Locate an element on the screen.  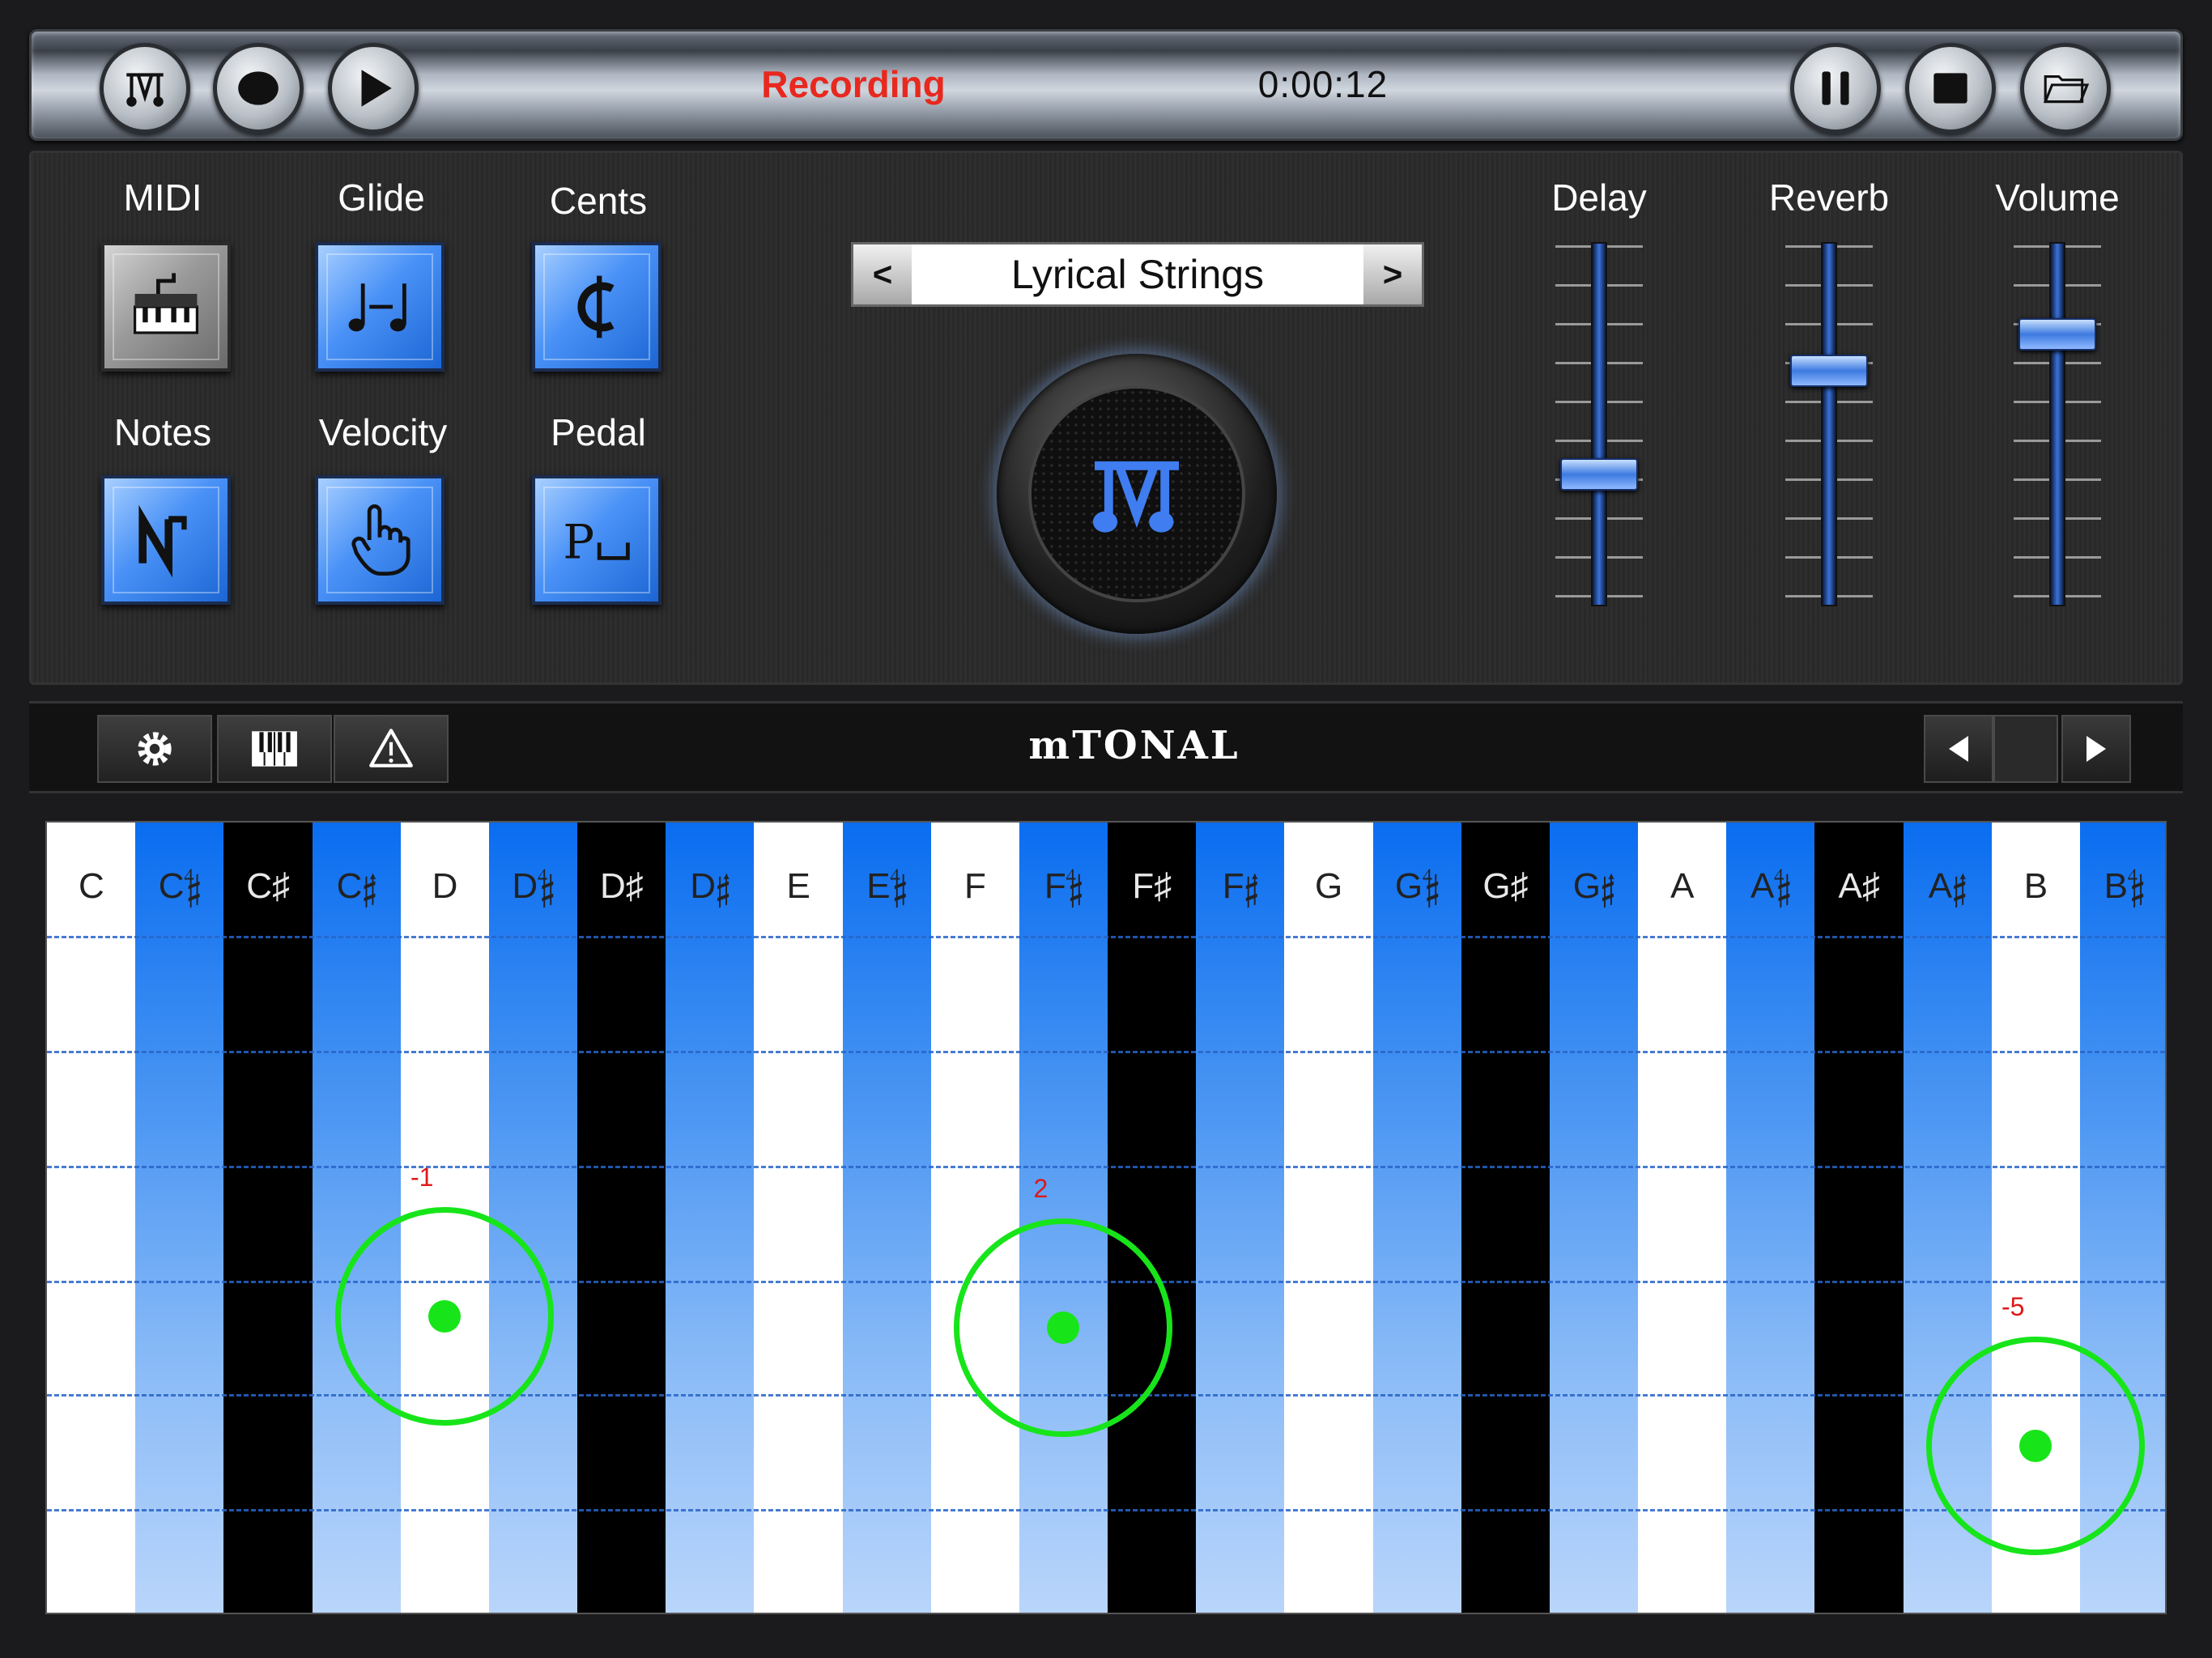
velocity-button is located at coordinates (380, 540).